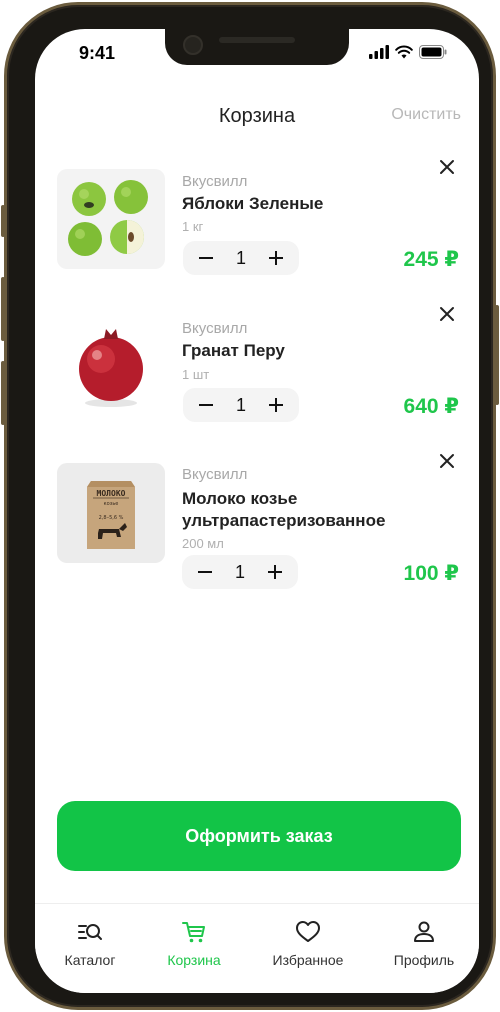 This screenshot has height=1012, width=500. Describe the element at coordinates (404, 52) in the screenshot. I see `wifi-icon` at that location.